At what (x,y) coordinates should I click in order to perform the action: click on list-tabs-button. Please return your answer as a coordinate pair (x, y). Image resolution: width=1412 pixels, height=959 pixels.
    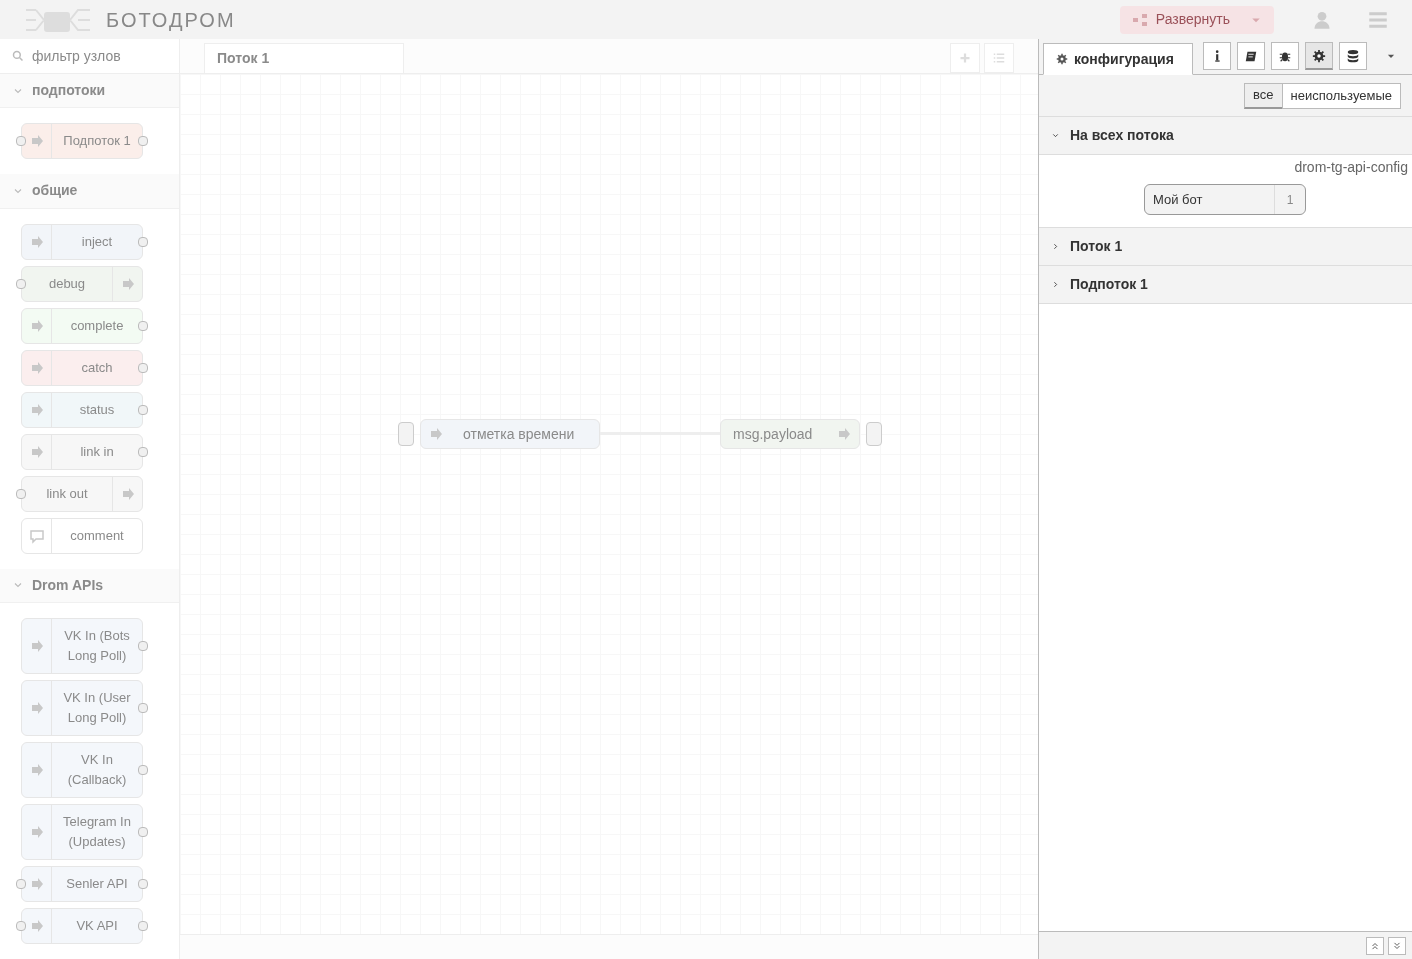
    Looking at the image, I should click on (999, 58).